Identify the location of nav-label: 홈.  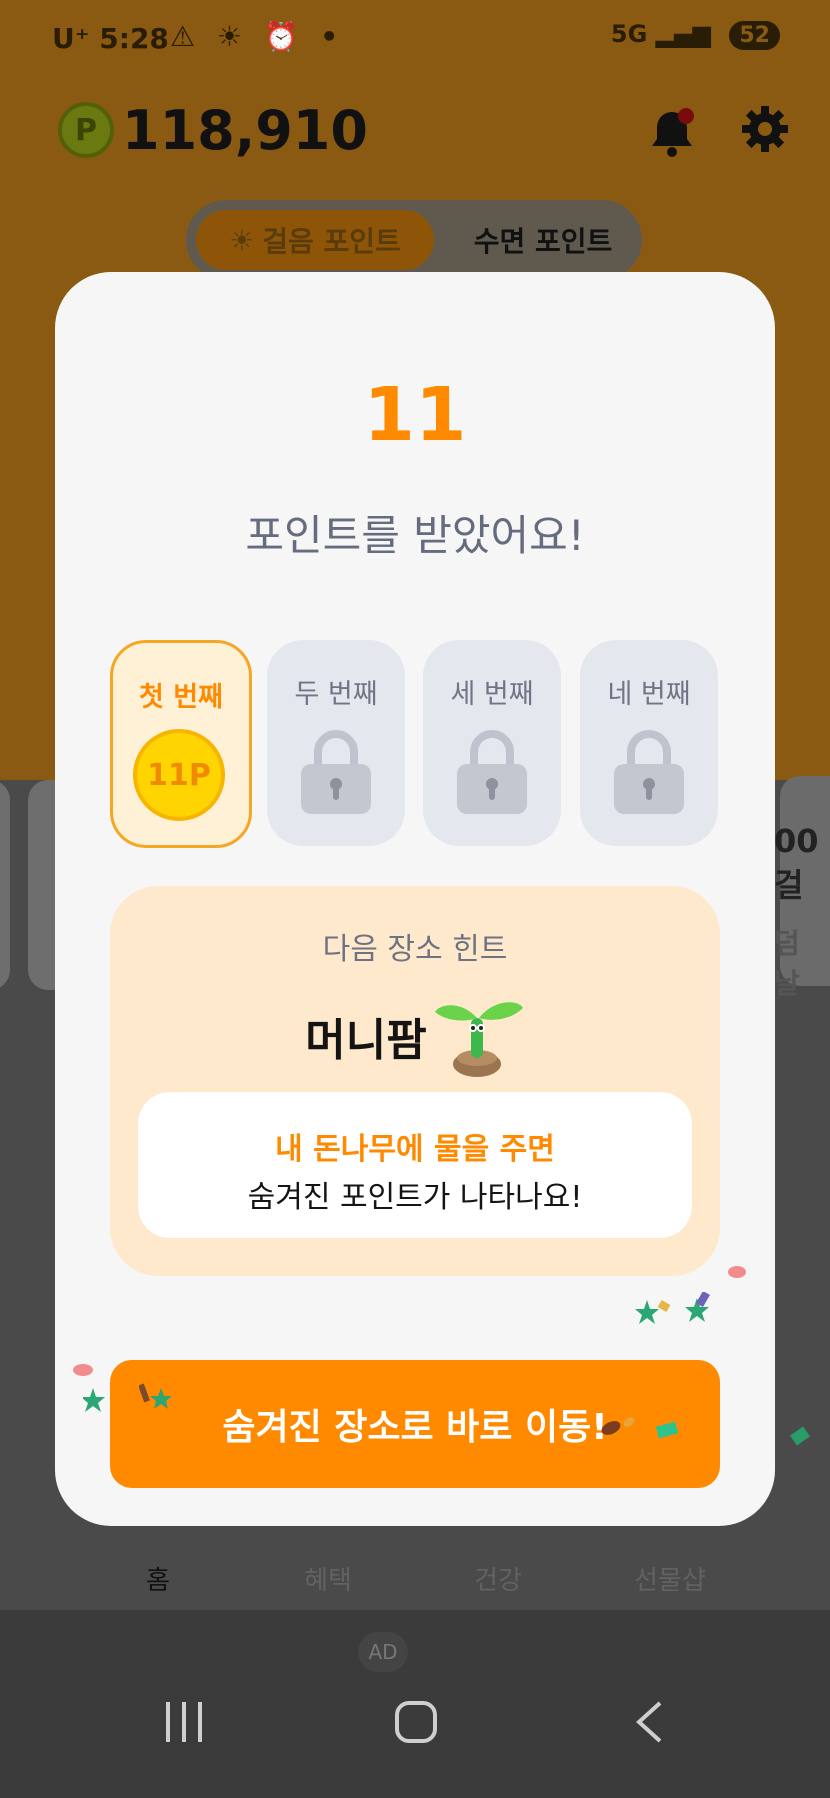
(158, 1581).